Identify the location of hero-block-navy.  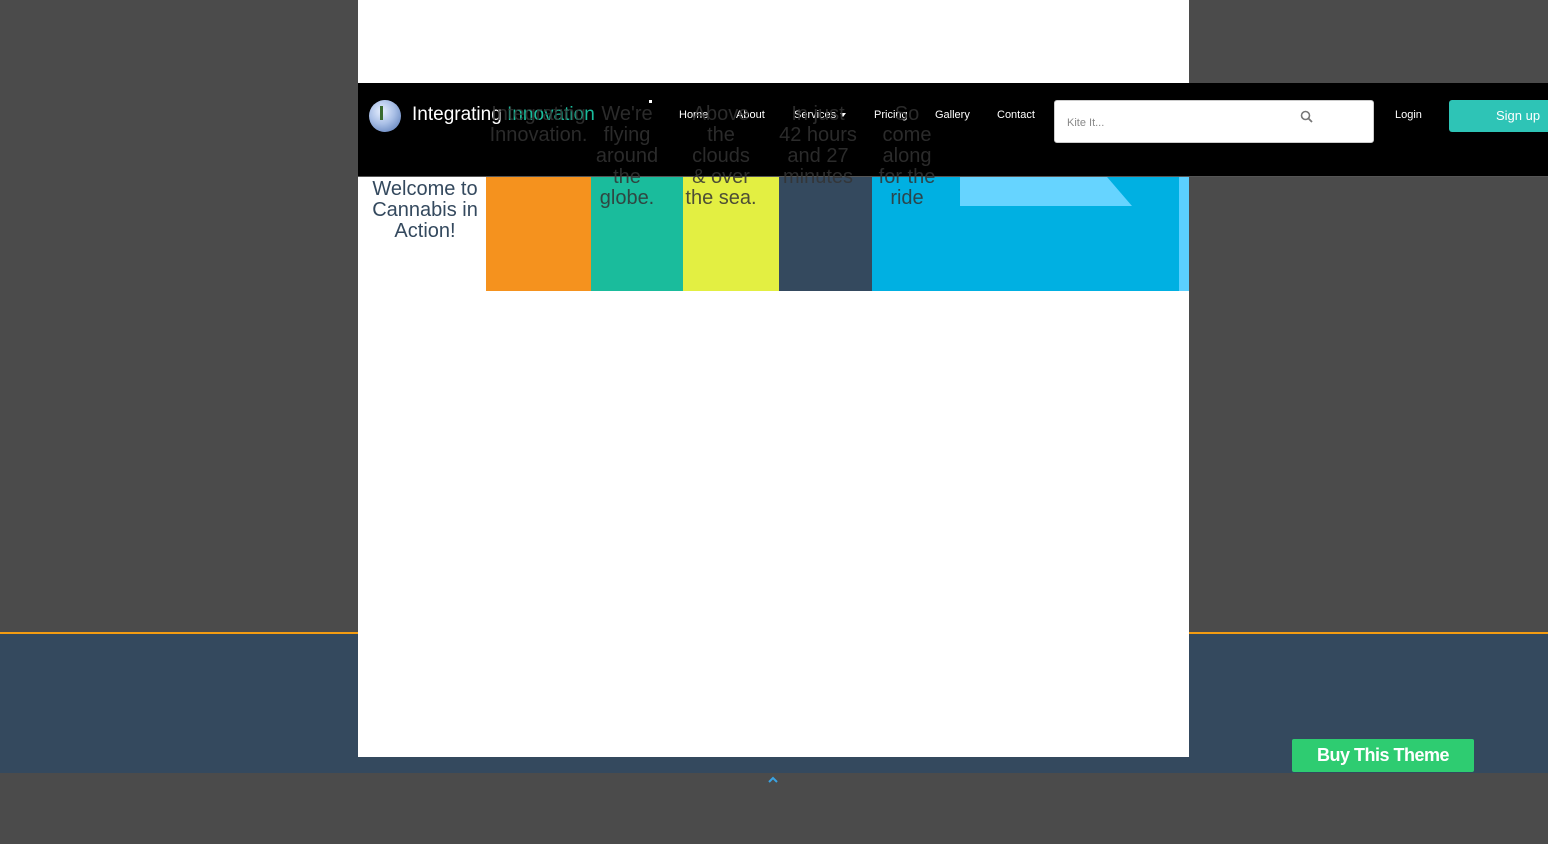
(825, 233).